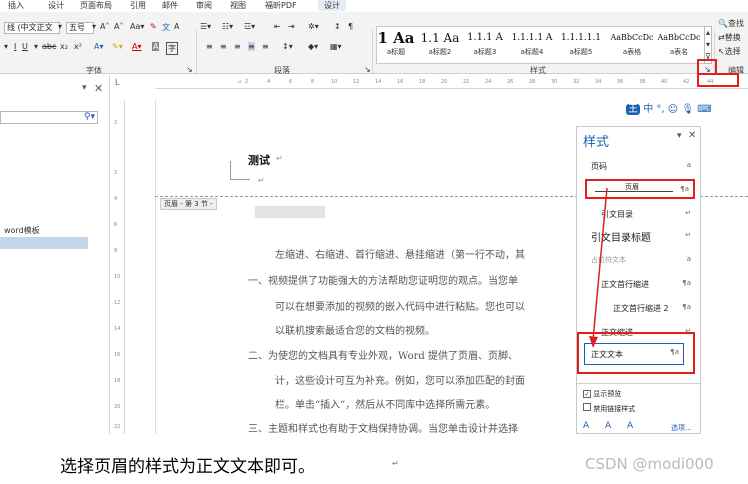  Describe the element at coordinates (440, 43) in the screenshot. I see `style-heading2: 1.1 Aa a标题2` at that location.